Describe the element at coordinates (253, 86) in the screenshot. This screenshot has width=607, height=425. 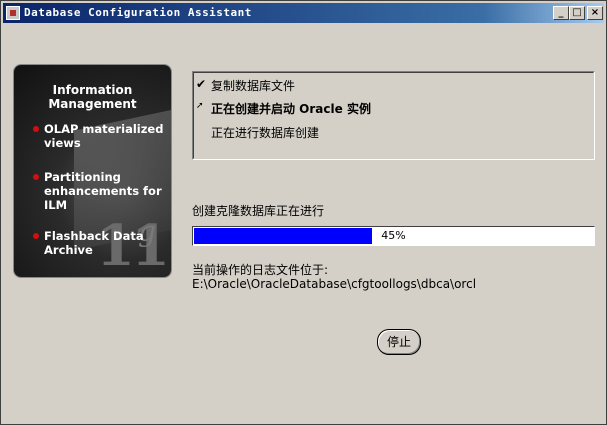
I see `step-completed: 复制数据库文件` at that location.